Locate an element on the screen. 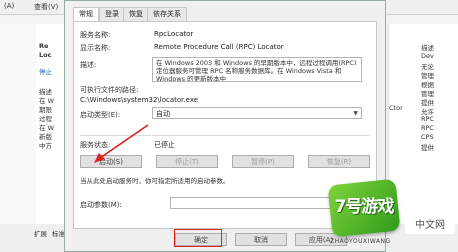 This screenshot has width=458, height=252. list-cell: CPS is located at coordinates (427, 137).